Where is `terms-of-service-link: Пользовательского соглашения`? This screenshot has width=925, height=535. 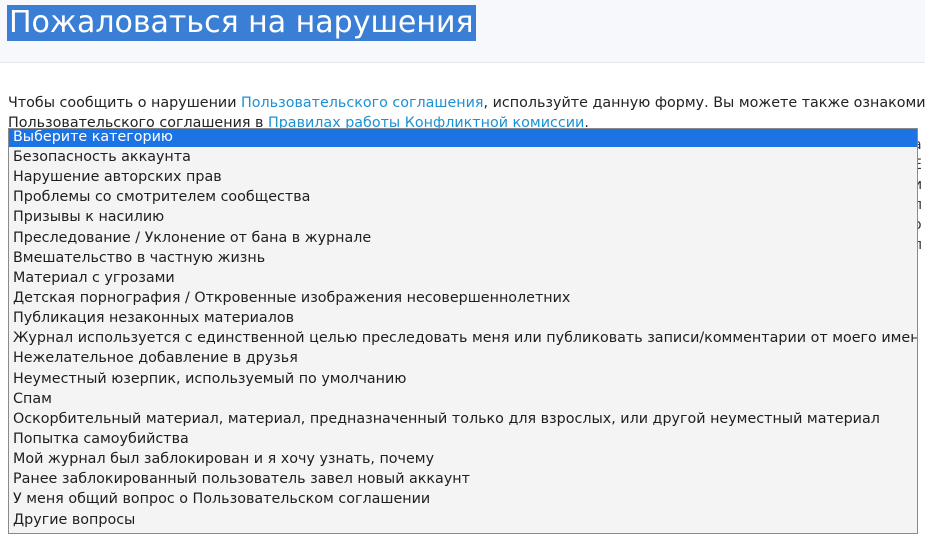
terms-of-service-link: Пользовательского соглашения is located at coordinates (362, 103).